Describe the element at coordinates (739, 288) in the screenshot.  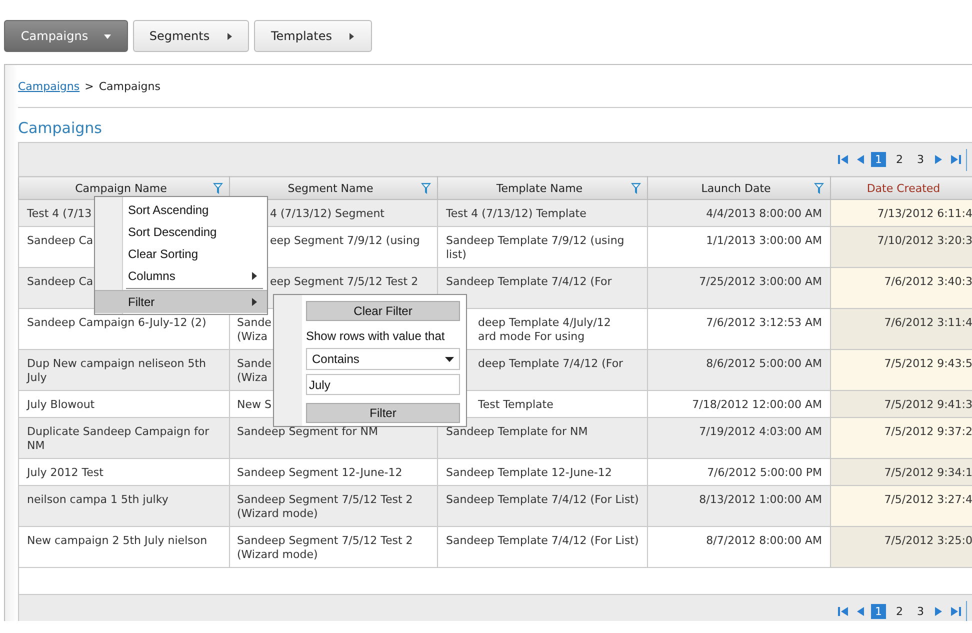
I see `table-cell: 7/25/2012 3:00:00 AM` at that location.